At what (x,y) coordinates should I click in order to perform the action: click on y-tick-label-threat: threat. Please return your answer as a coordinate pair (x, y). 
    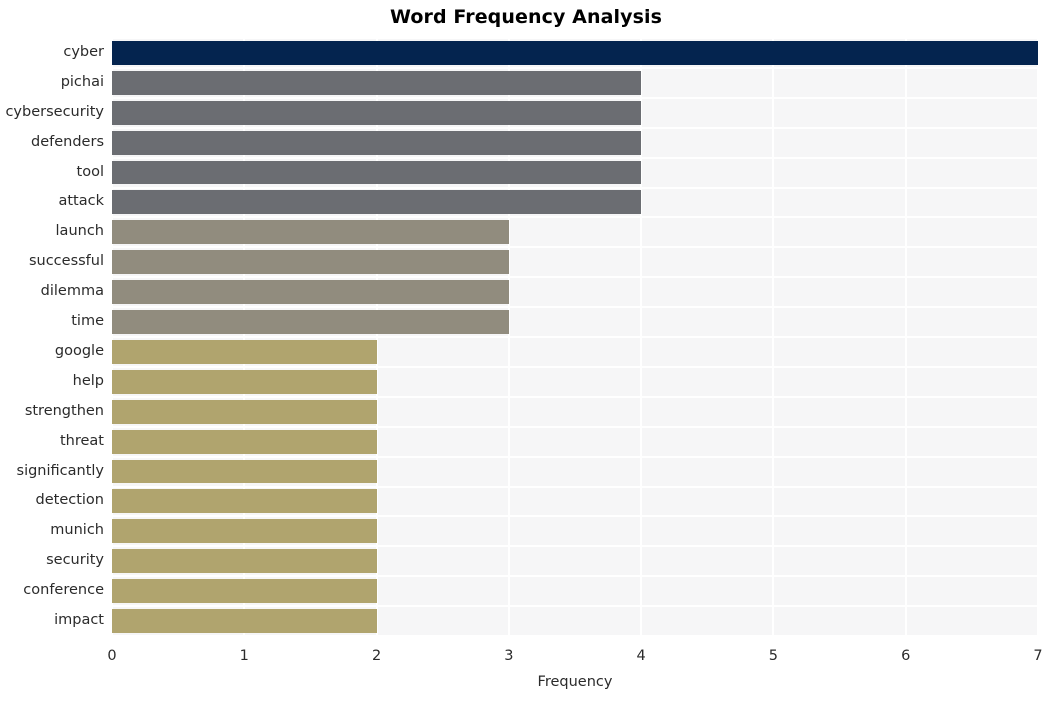
    Looking at the image, I should click on (81, 440).